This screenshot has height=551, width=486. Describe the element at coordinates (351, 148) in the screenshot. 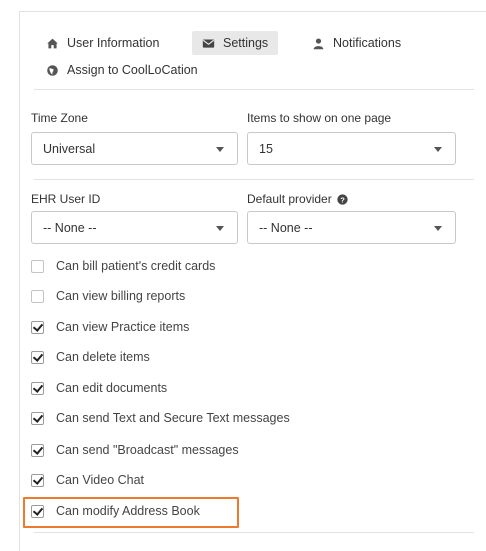

I see `items-per-page-select: 15` at that location.